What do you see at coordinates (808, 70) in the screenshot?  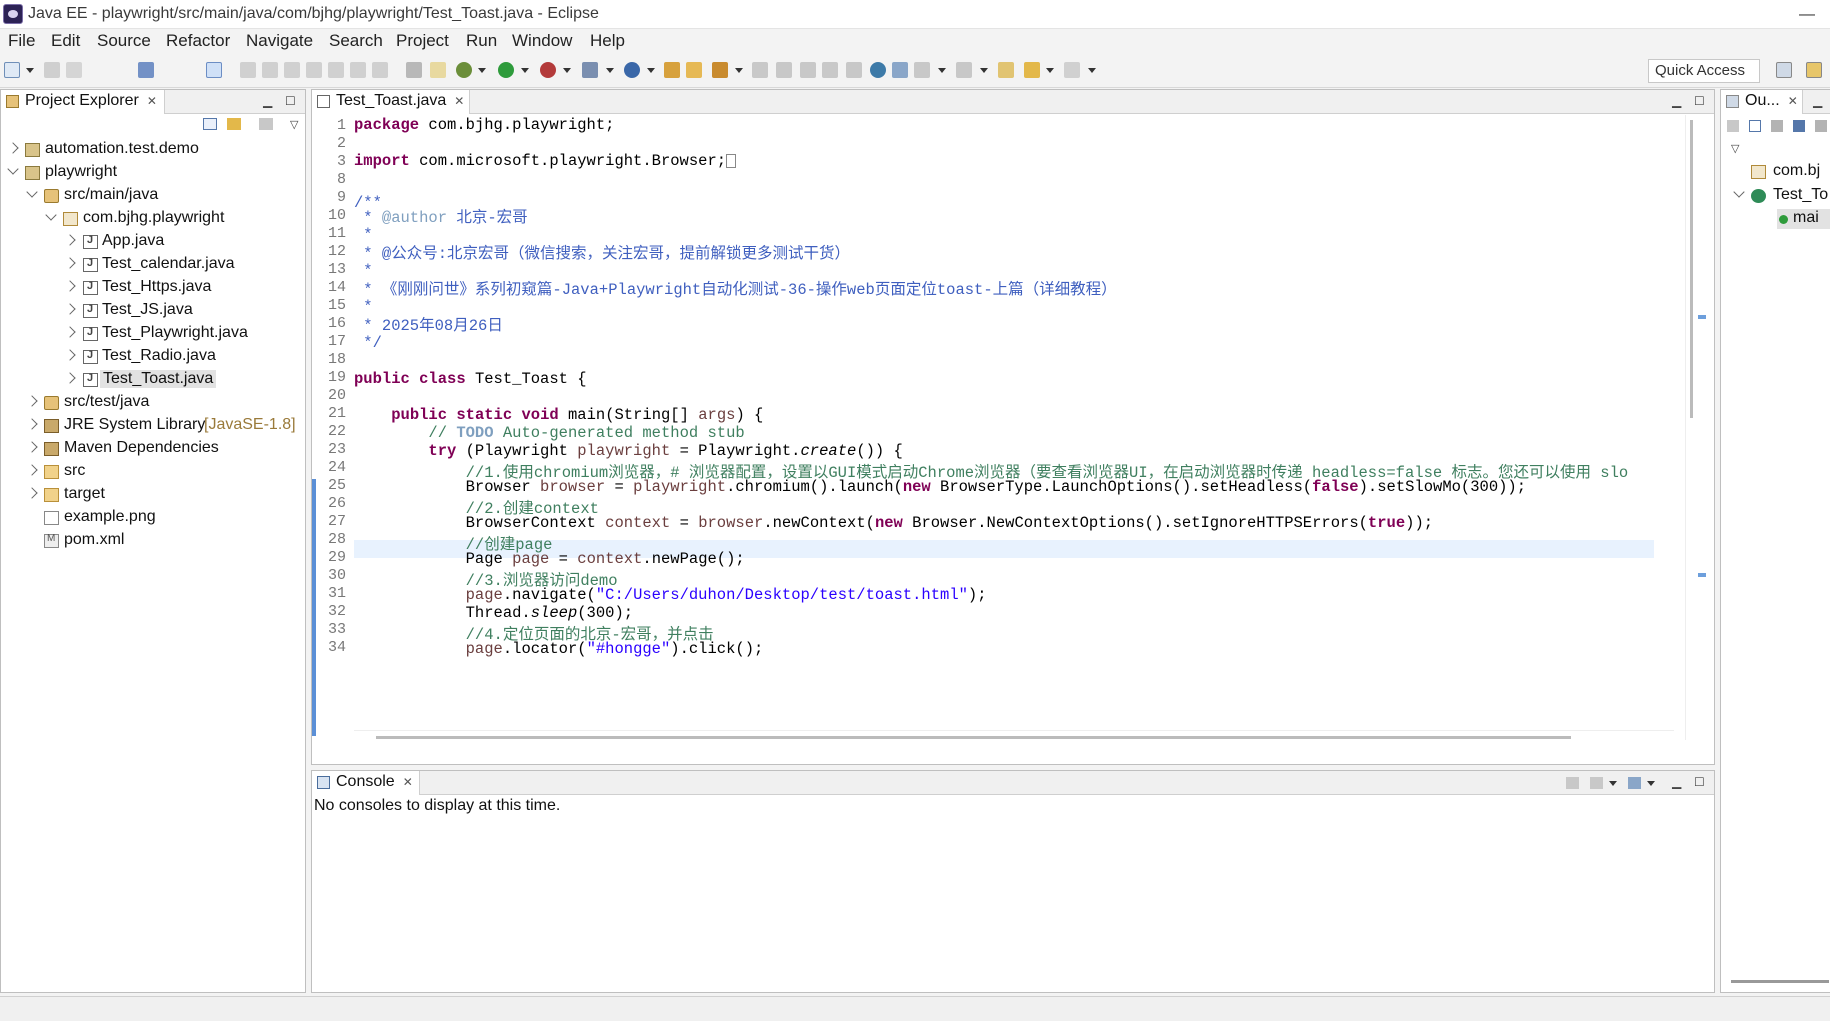 I see `toggle-mark-icon` at bounding box center [808, 70].